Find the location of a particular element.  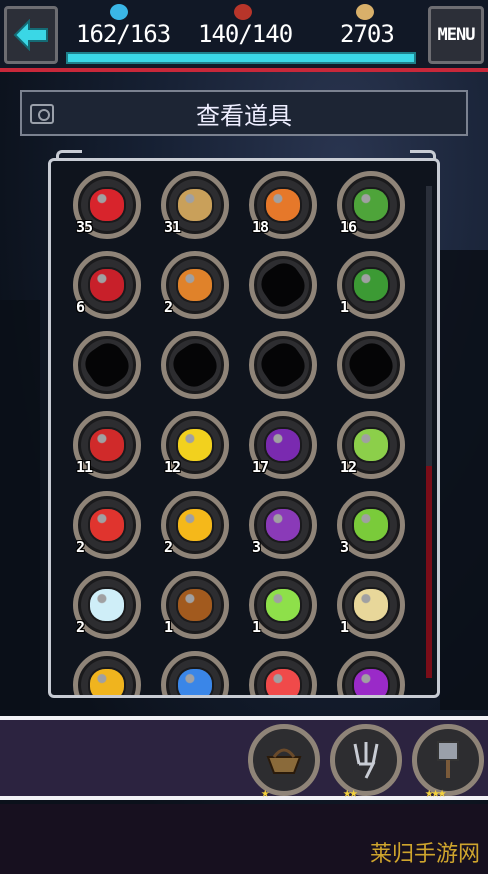

cherry-icon is located at coordinates (283, 445).